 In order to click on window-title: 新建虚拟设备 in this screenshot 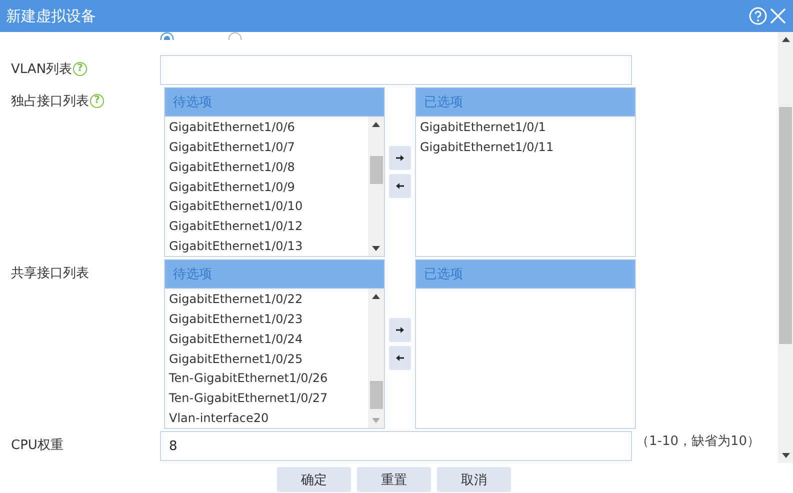, I will do `click(51, 16)`.